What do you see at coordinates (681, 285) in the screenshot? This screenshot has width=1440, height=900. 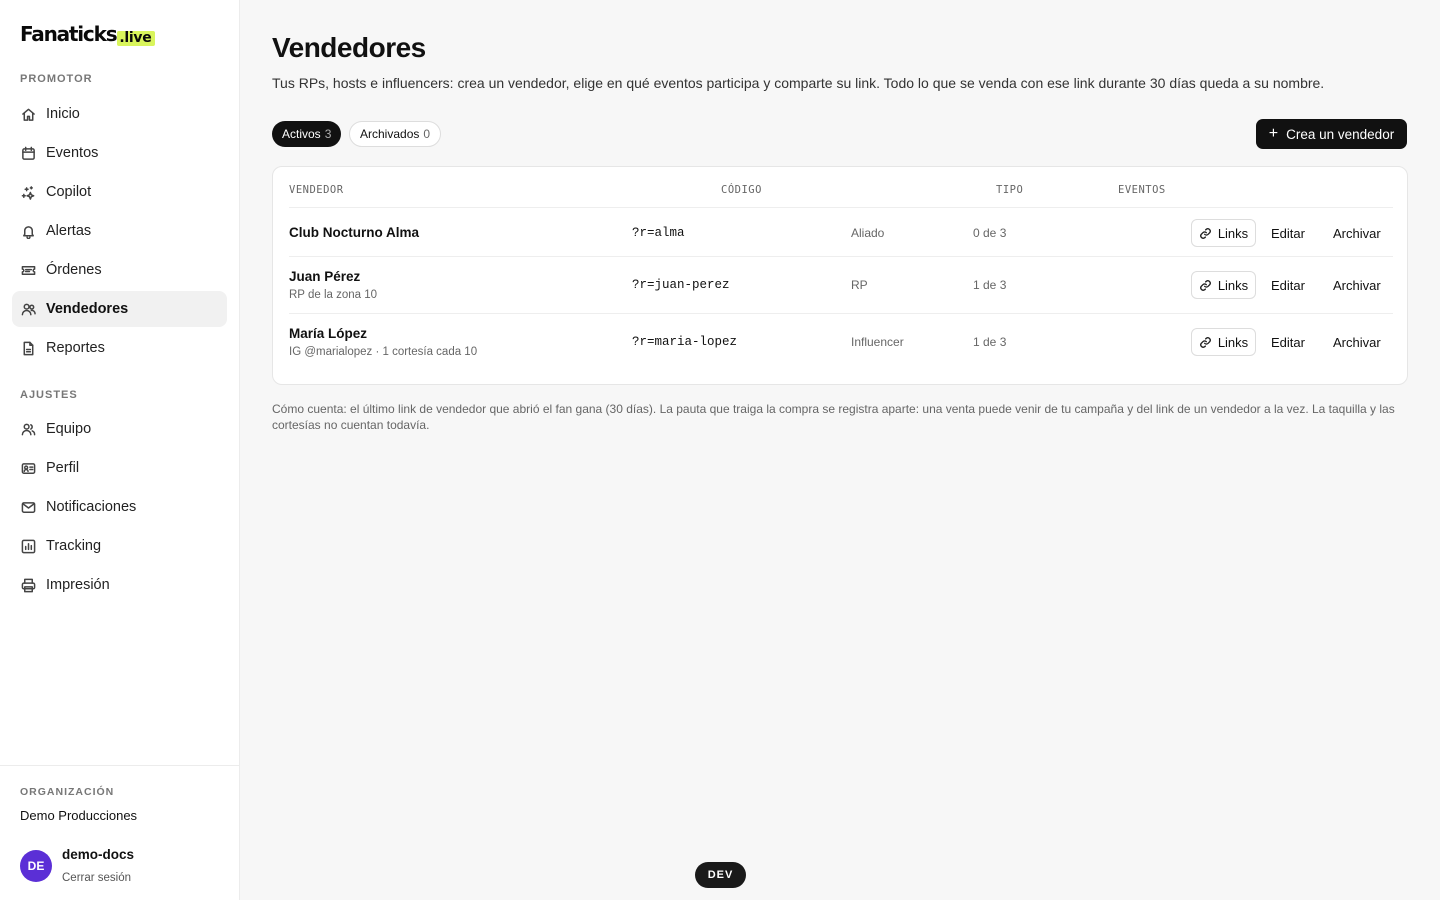 I see `vendor-code: ?r=juan-perez` at bounding box center [681, 285].